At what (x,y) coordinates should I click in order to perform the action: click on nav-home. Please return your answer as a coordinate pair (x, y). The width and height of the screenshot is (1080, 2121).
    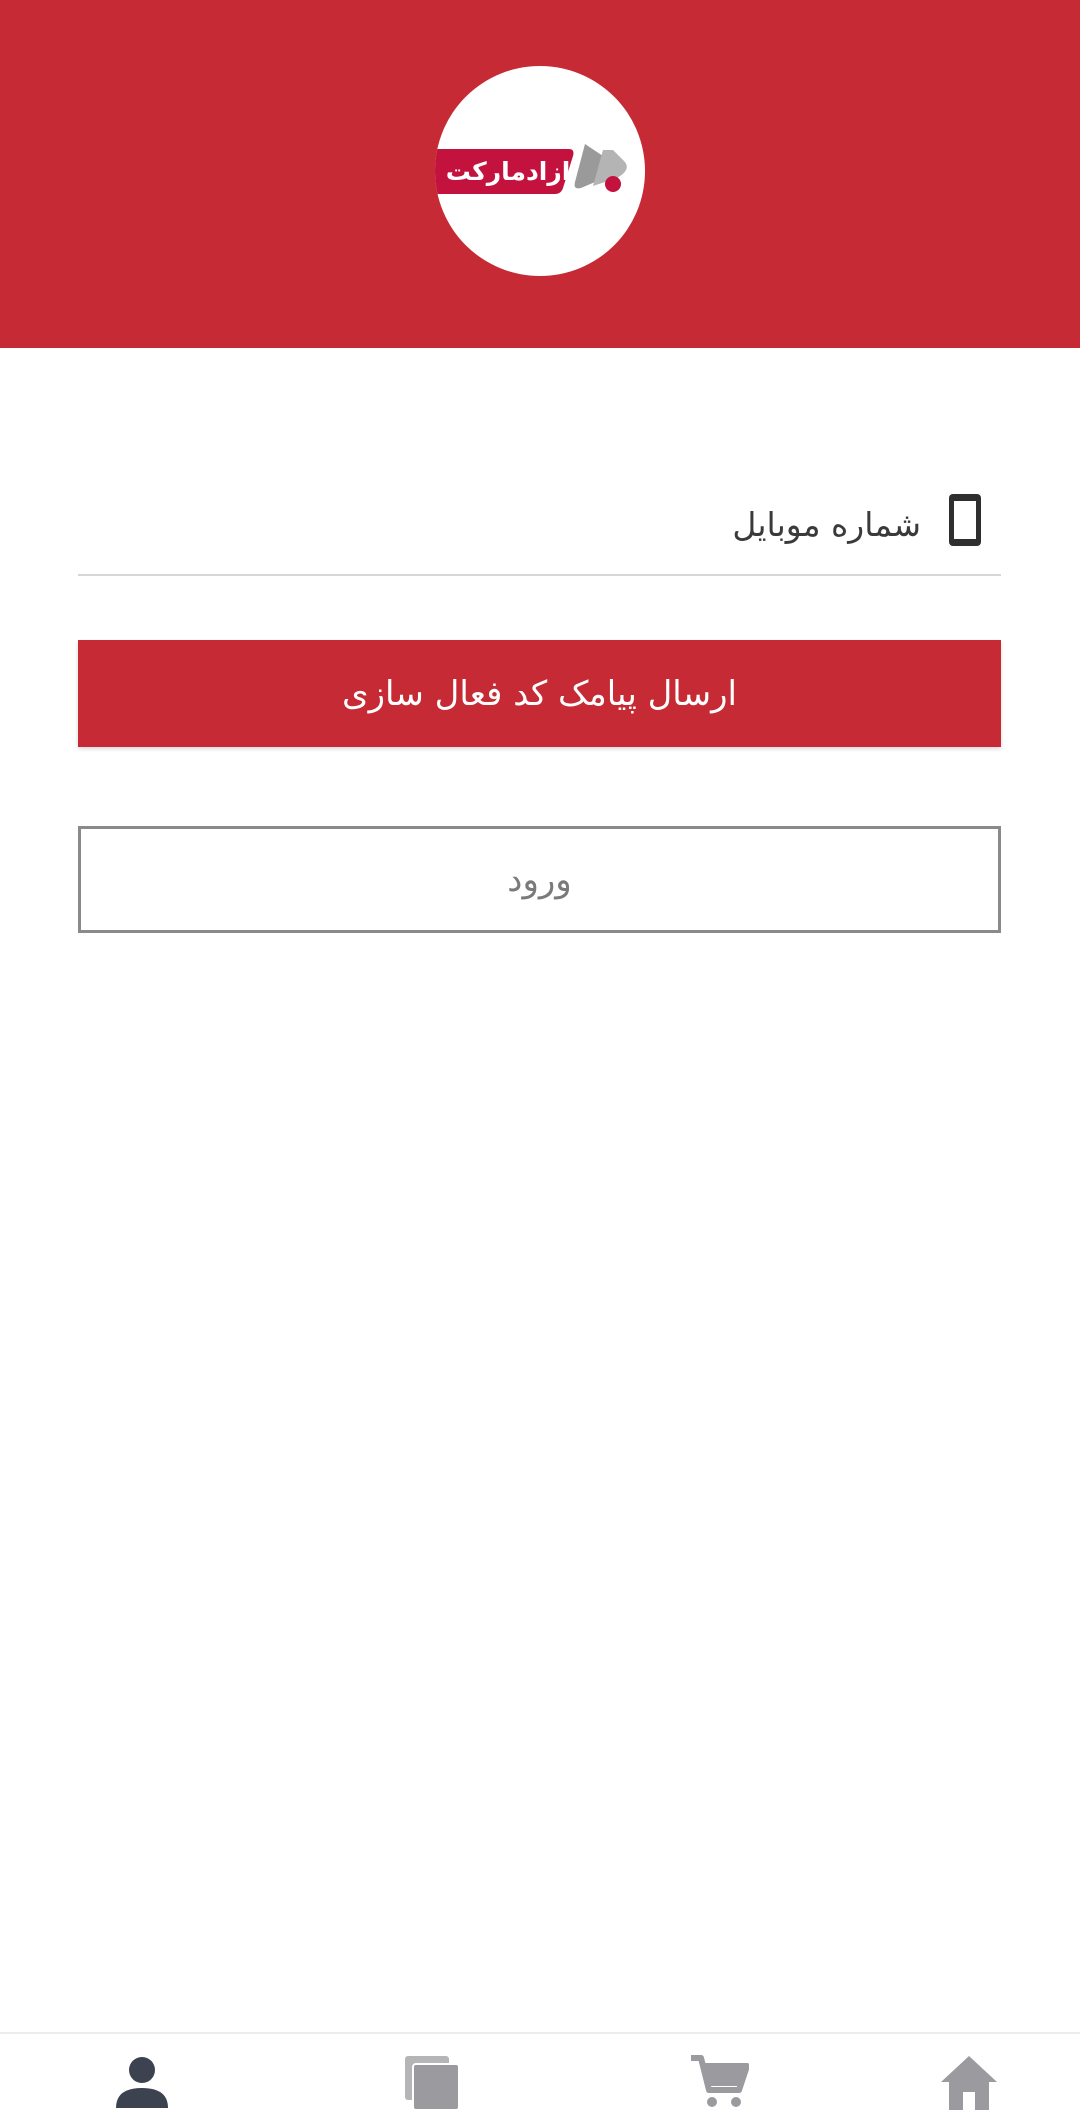
    Looking at the image, I should click on (969, 2082).